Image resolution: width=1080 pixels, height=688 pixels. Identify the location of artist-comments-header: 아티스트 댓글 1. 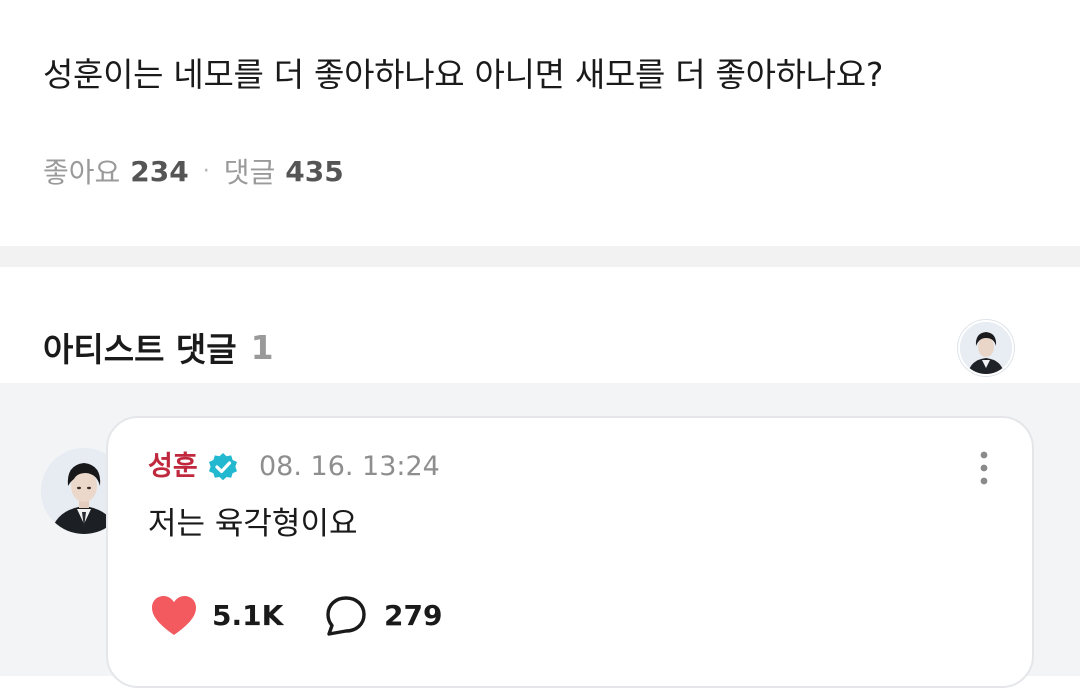
(158, 347).